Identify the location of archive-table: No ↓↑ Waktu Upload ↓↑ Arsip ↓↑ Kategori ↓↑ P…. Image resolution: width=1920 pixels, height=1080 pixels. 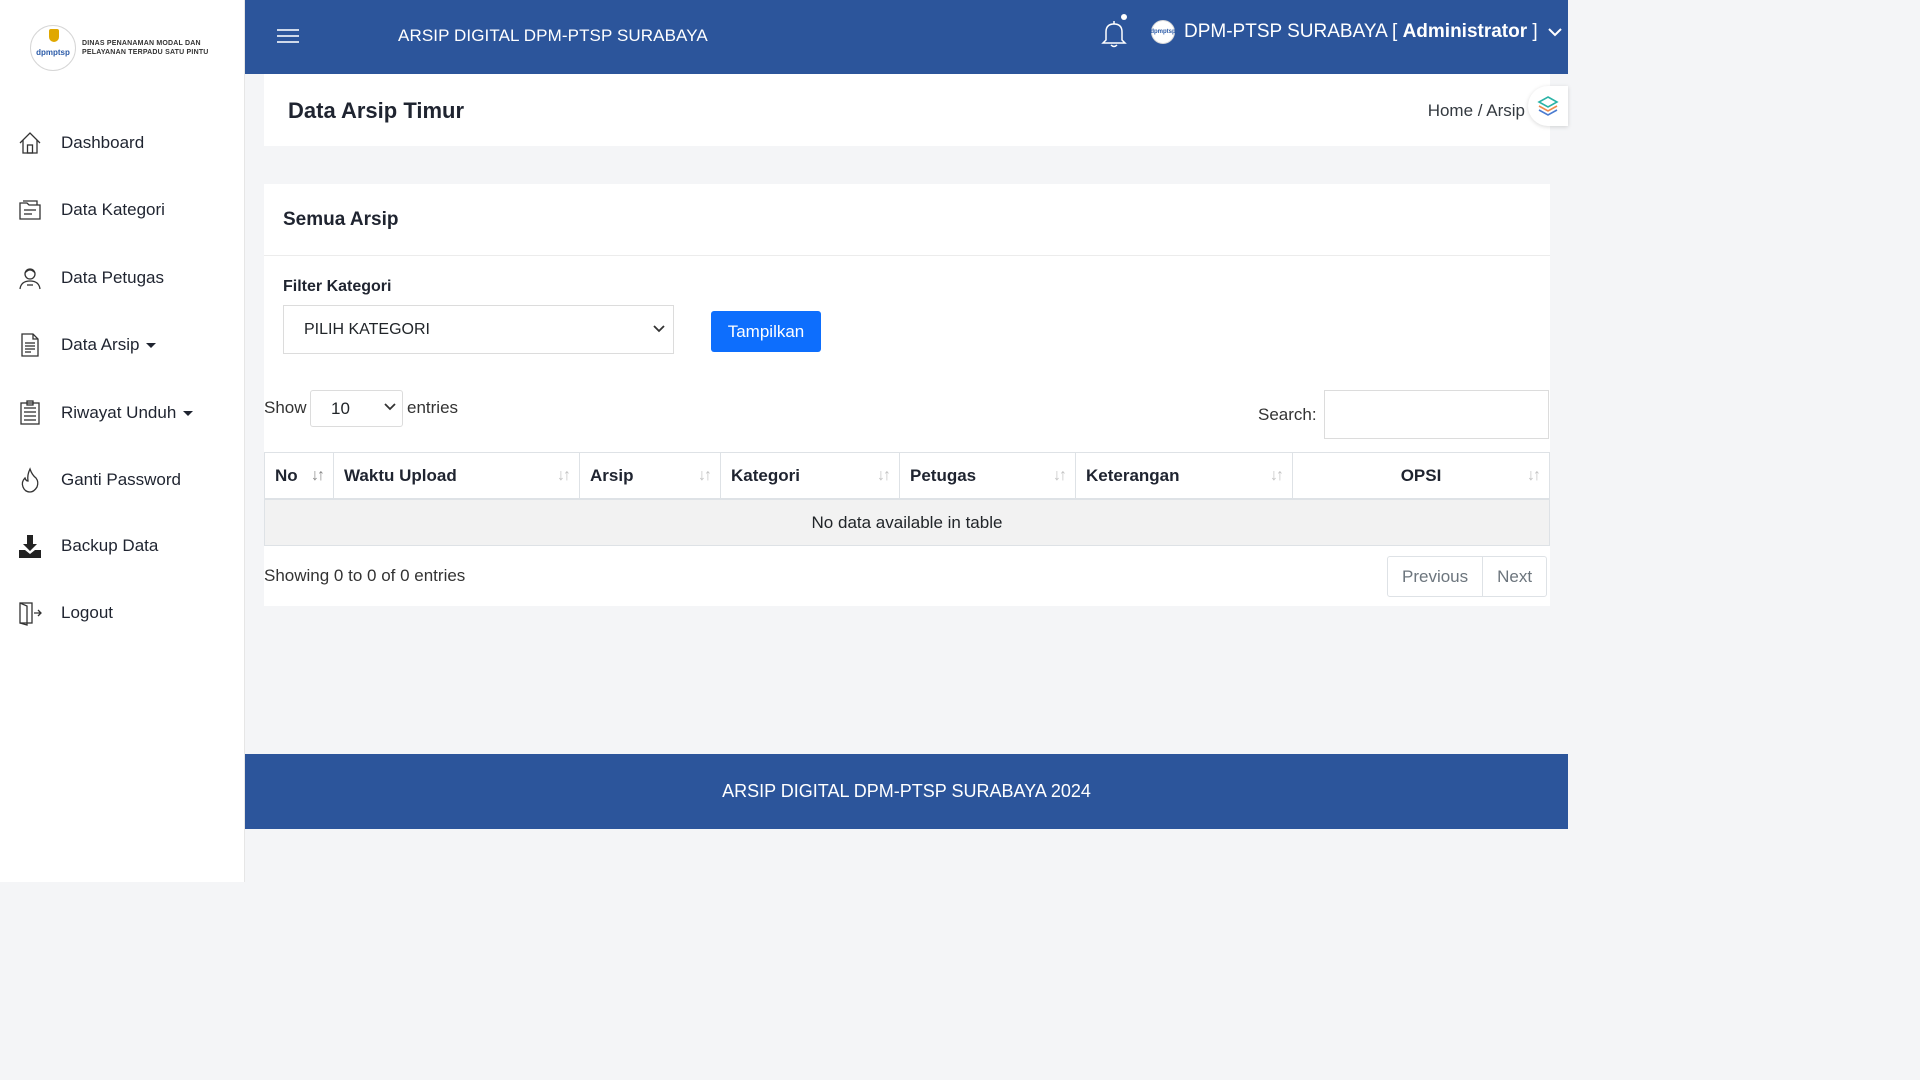
(907, 499).